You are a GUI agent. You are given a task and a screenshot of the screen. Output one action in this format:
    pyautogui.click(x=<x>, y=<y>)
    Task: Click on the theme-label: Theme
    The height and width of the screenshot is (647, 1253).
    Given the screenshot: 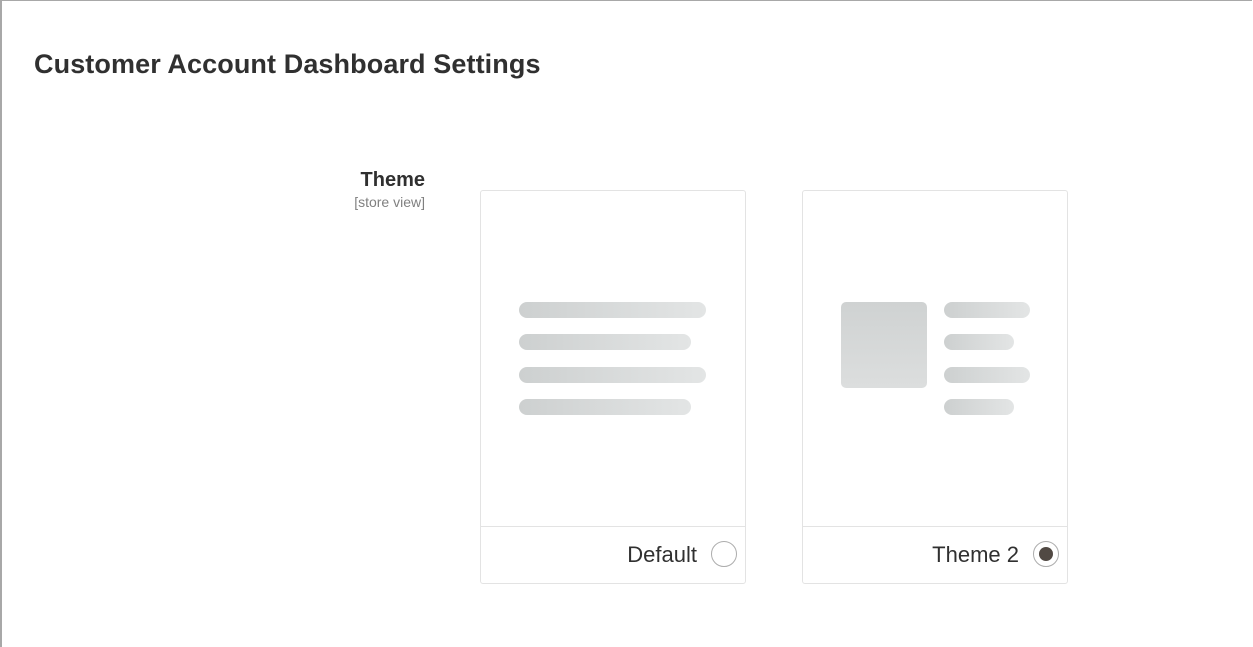 What is the action you would take?
    pyautogui.click(x=392, y=180)
    